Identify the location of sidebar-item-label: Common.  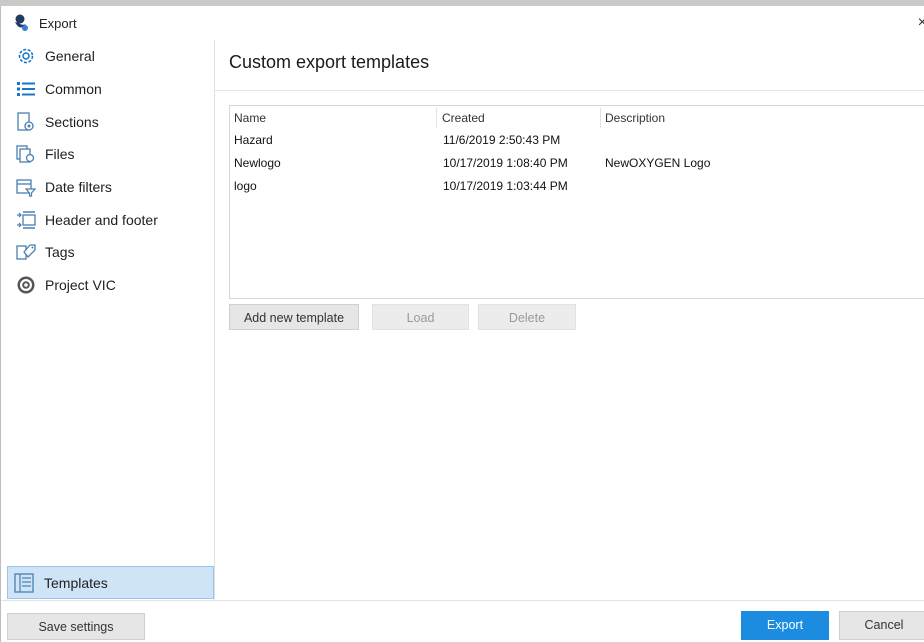
(73, 89).